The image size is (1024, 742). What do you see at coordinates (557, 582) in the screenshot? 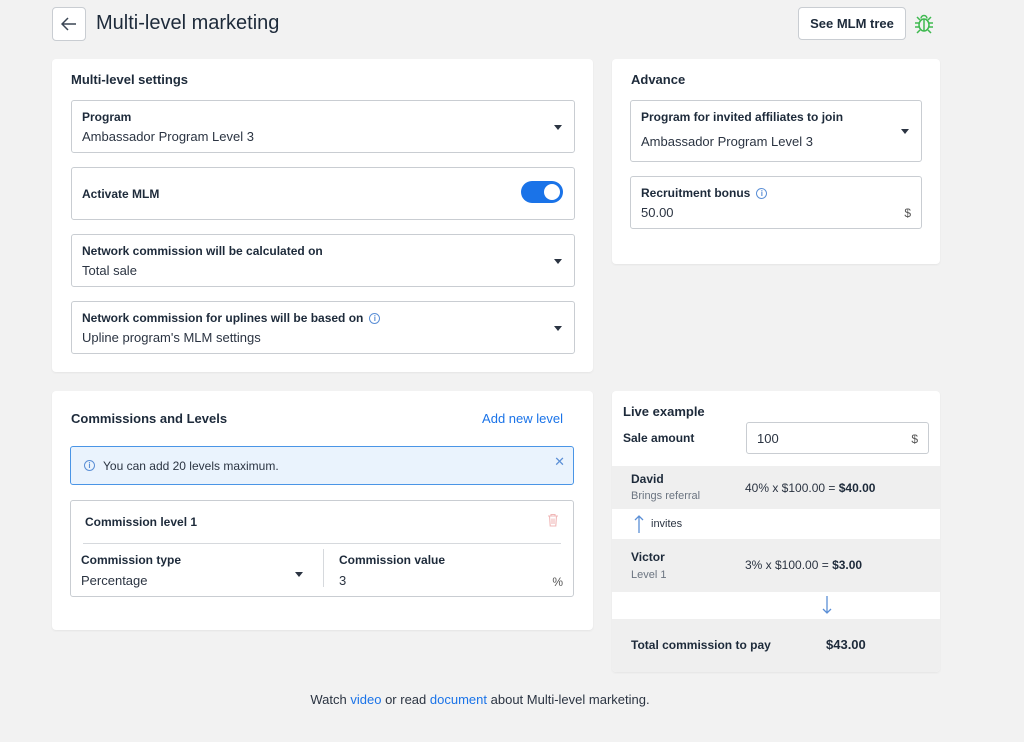
I see `percent-suffix: %` at bounding box center [557, 582].